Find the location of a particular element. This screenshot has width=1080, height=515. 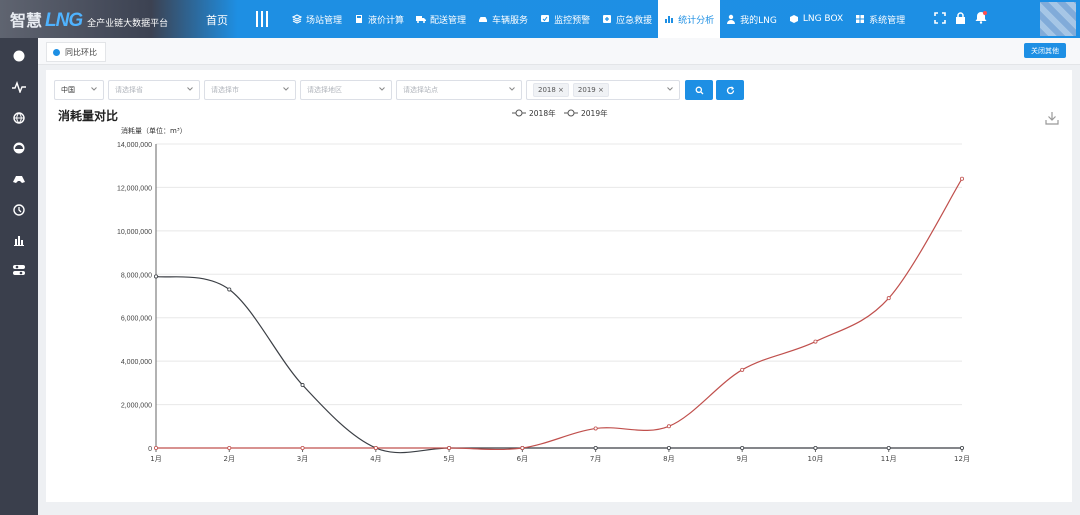

sidebar-home-icon is located at coordinates (19, 56).